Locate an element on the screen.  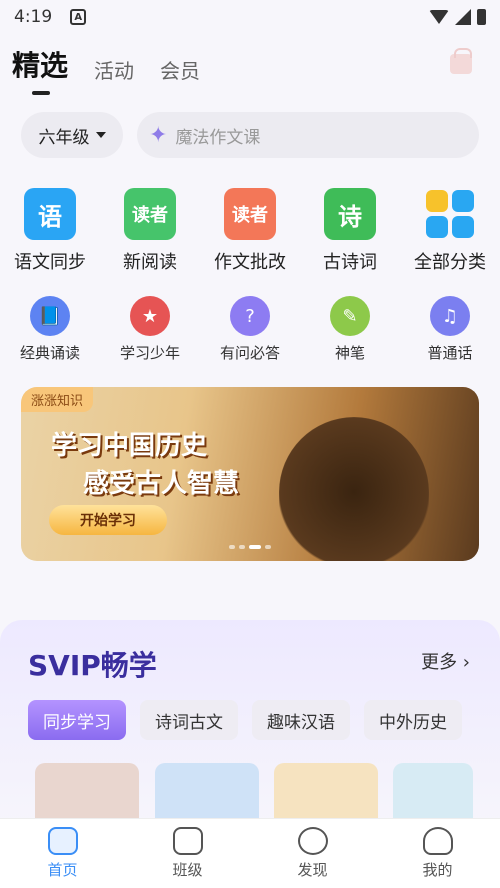
grade-select: 六年级 is located at coordinates (72, 135).